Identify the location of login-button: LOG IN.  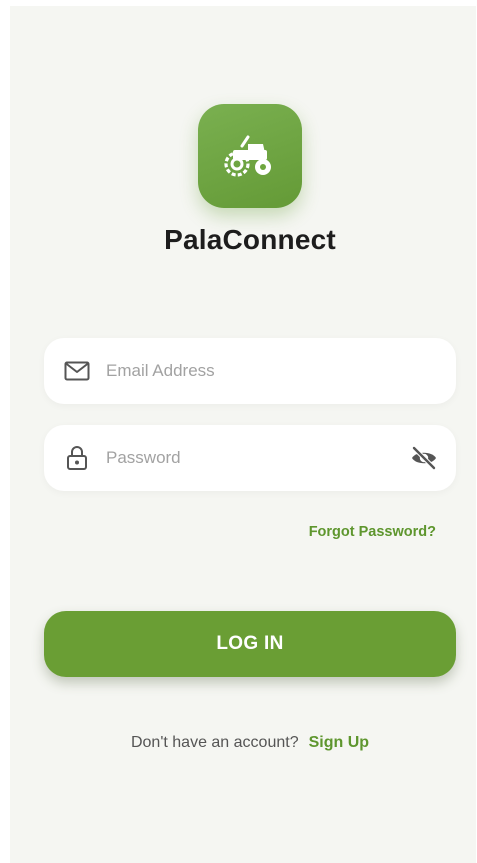
(250, 644).